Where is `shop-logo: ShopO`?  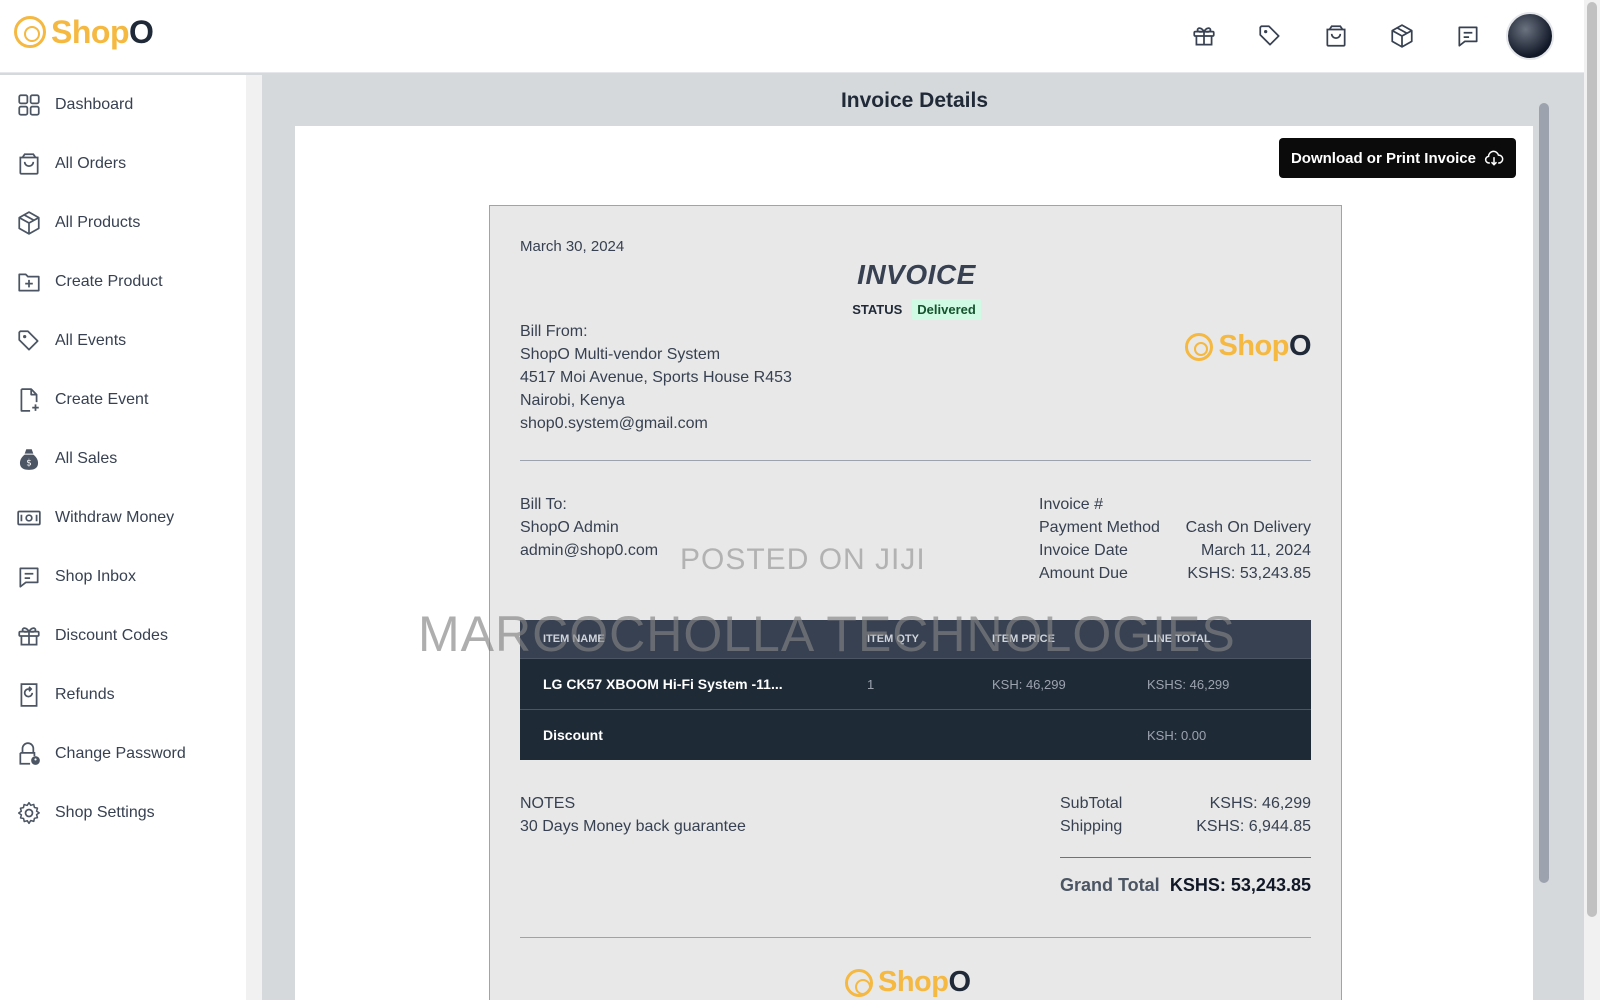 shop-logo: ShopO is located at coordinates (84, 32).